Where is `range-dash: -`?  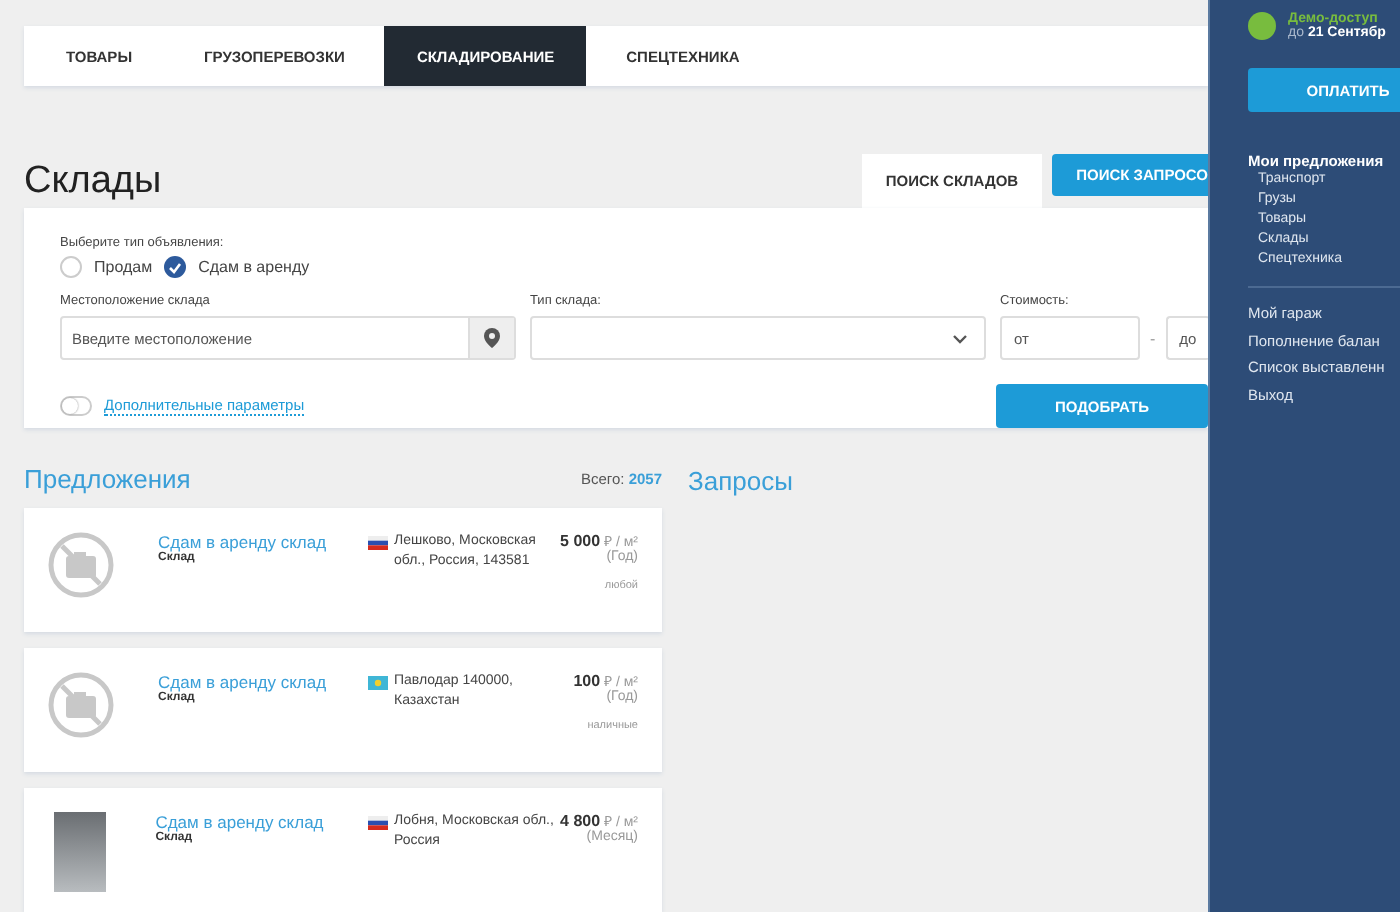 range-dash: - is located at coordinates (1153, 338).